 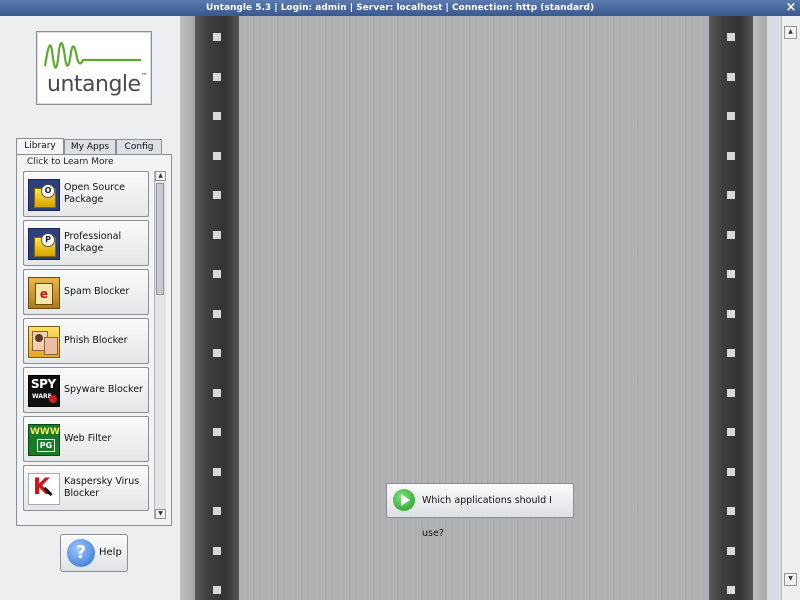 What do you see at coordinates (110, 552) in the screenshot?
I see `help-label: Help` at bounding box center [110, 552].